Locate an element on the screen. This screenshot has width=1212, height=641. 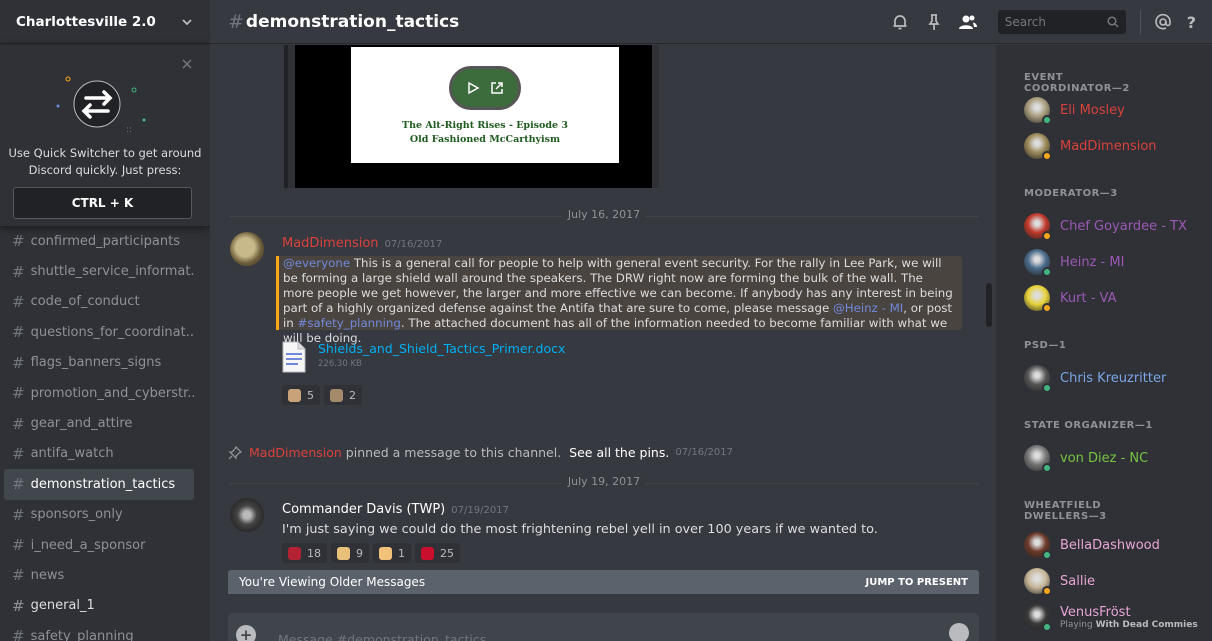
mentions-icon is located at coordinates (1163, 22).